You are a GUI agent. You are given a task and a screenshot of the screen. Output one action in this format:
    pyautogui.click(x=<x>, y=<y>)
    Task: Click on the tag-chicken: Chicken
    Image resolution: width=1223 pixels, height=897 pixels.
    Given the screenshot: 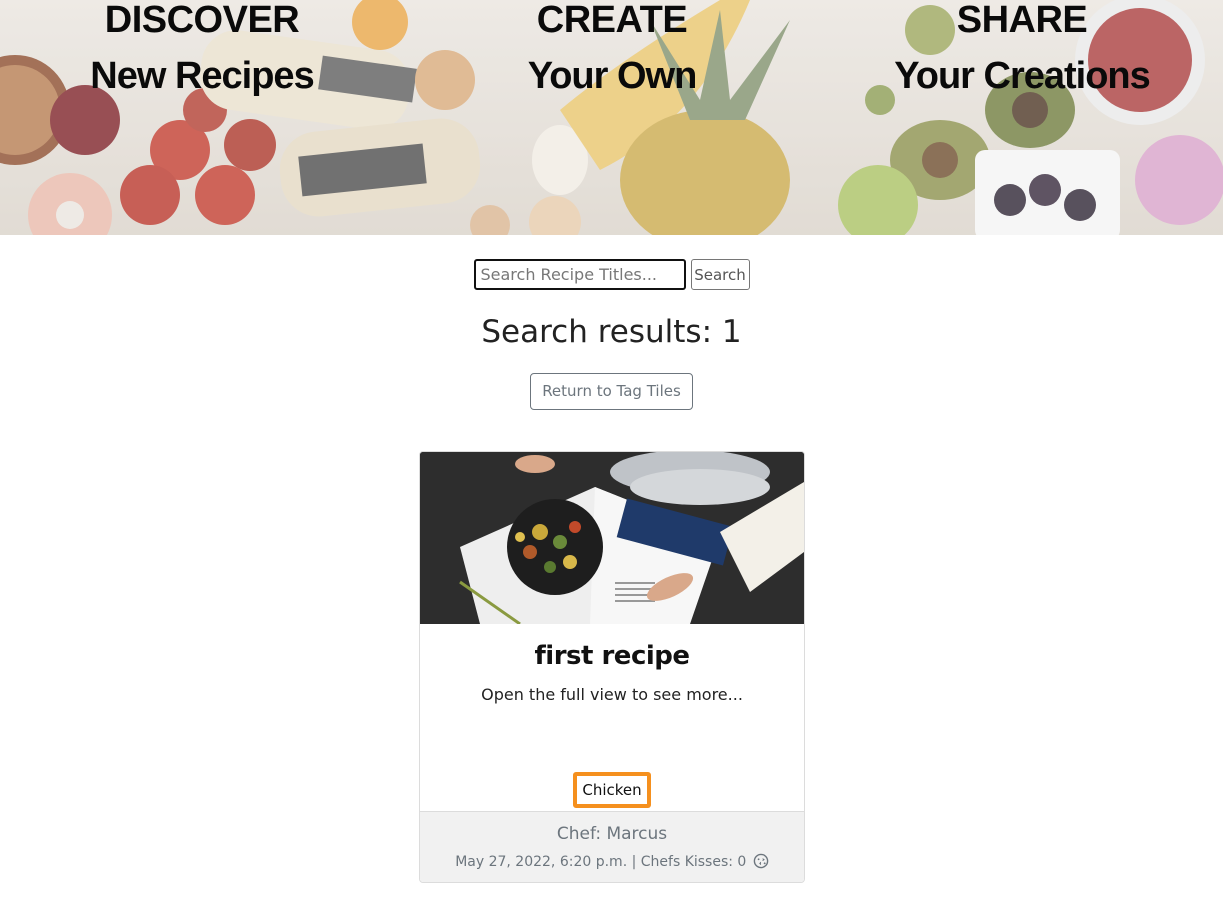 What is the action you would take?
    pyautogui.click(x=612, y=790)
    